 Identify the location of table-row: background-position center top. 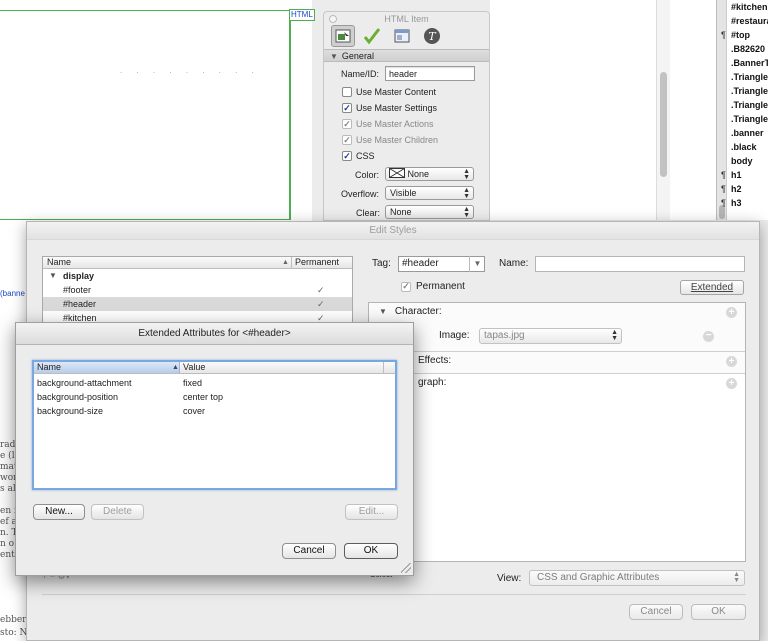
(214, 397).